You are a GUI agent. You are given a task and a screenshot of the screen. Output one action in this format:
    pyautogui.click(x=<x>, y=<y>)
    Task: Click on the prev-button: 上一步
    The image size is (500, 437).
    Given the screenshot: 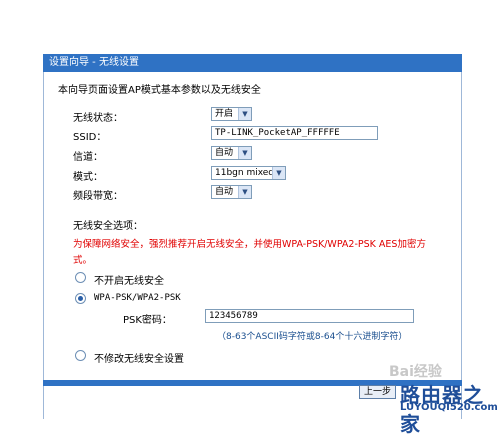 What is the action you would take?
    pyautogui.click(x=377, y=392)
    